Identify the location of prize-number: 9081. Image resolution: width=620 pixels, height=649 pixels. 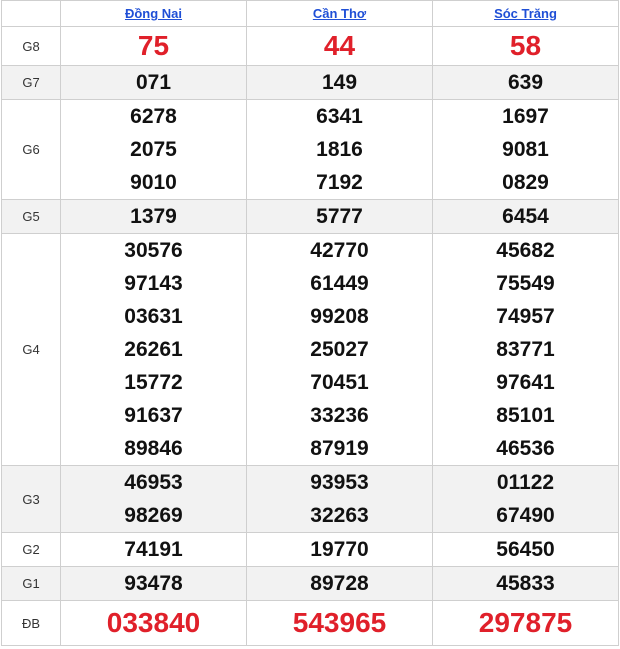
(525, 149).